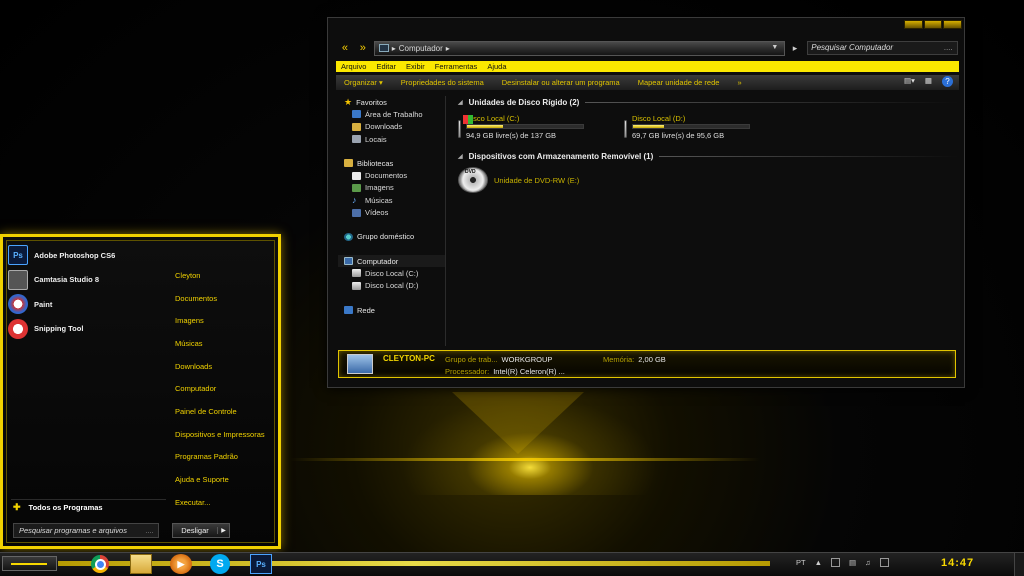 This screenshot has width=1024, height=576. Describe the element at coordinates (83, 280) in the screenshot. I see `program-camtasia: Camtasia Studio 8` at that location.